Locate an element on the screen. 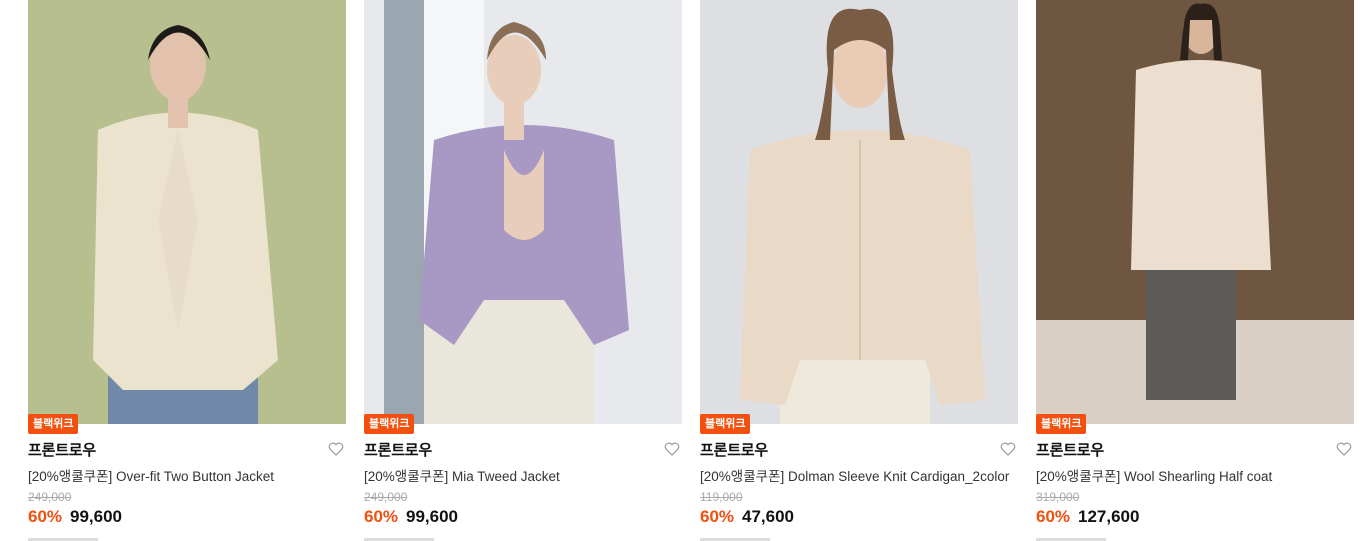 The height and width of the screenshot is (541, 1360). trousers is located at coordinates (855, 392).